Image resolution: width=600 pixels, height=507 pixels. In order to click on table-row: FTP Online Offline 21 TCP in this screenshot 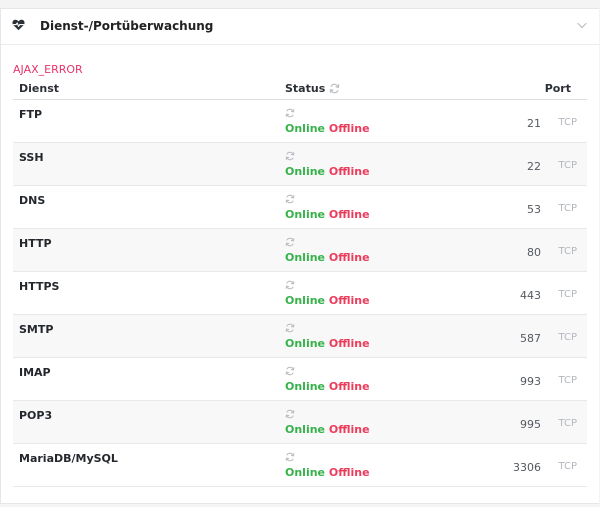, I will do `click(300, 121)`.